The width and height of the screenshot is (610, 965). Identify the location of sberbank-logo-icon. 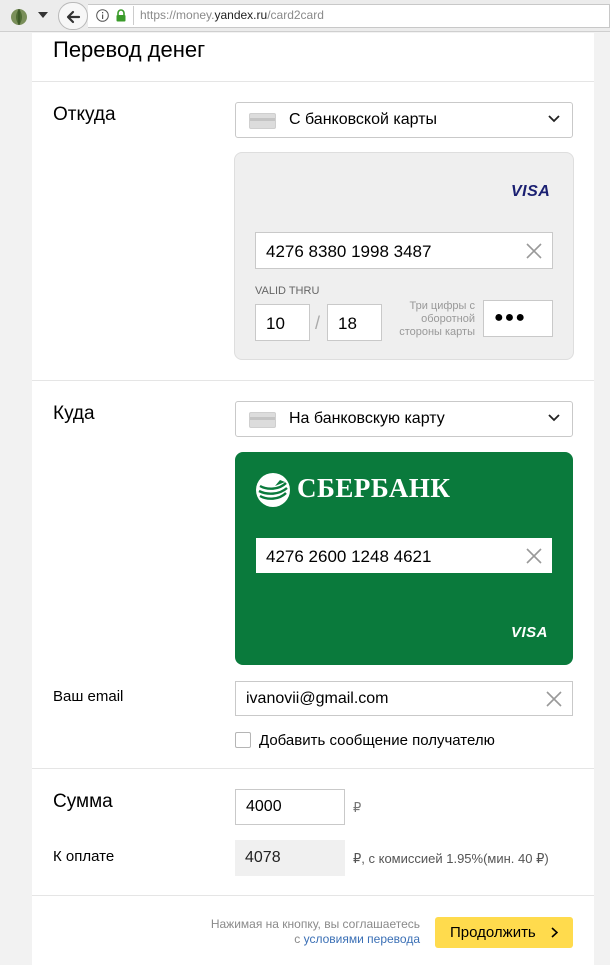
(273, 490).